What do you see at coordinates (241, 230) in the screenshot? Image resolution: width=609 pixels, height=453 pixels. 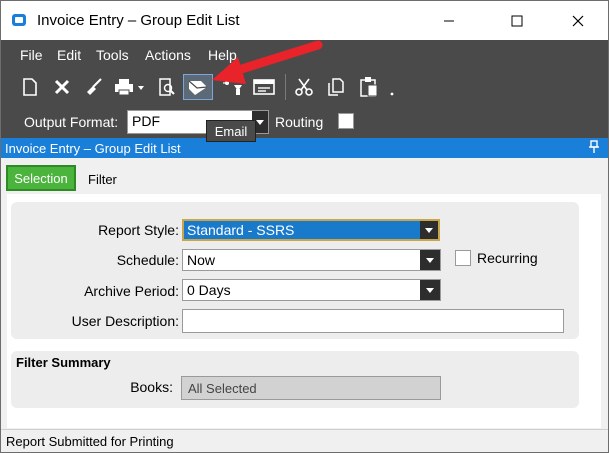 I see `report-style-value: Standard - SSRS` at bounding box center [241, 230].